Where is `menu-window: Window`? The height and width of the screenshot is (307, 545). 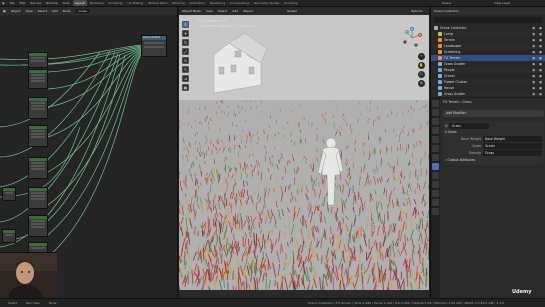 menu-window: Window is located at coordinates (52, 3).